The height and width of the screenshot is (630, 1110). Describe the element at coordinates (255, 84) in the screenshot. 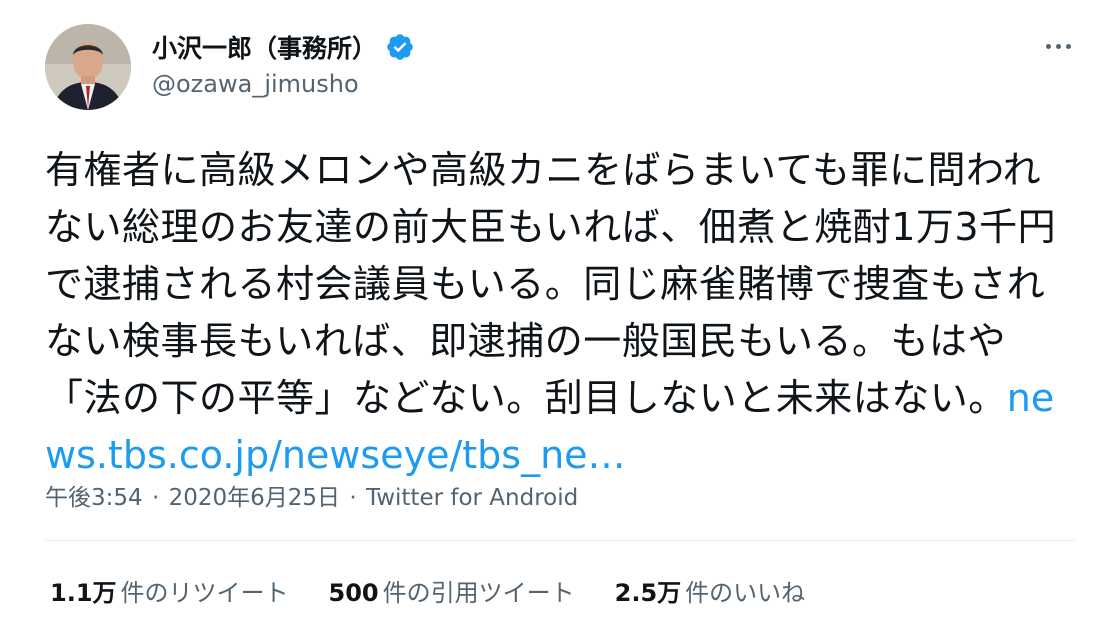

I see `user-handle: @ozawa_jimusho` at that location.